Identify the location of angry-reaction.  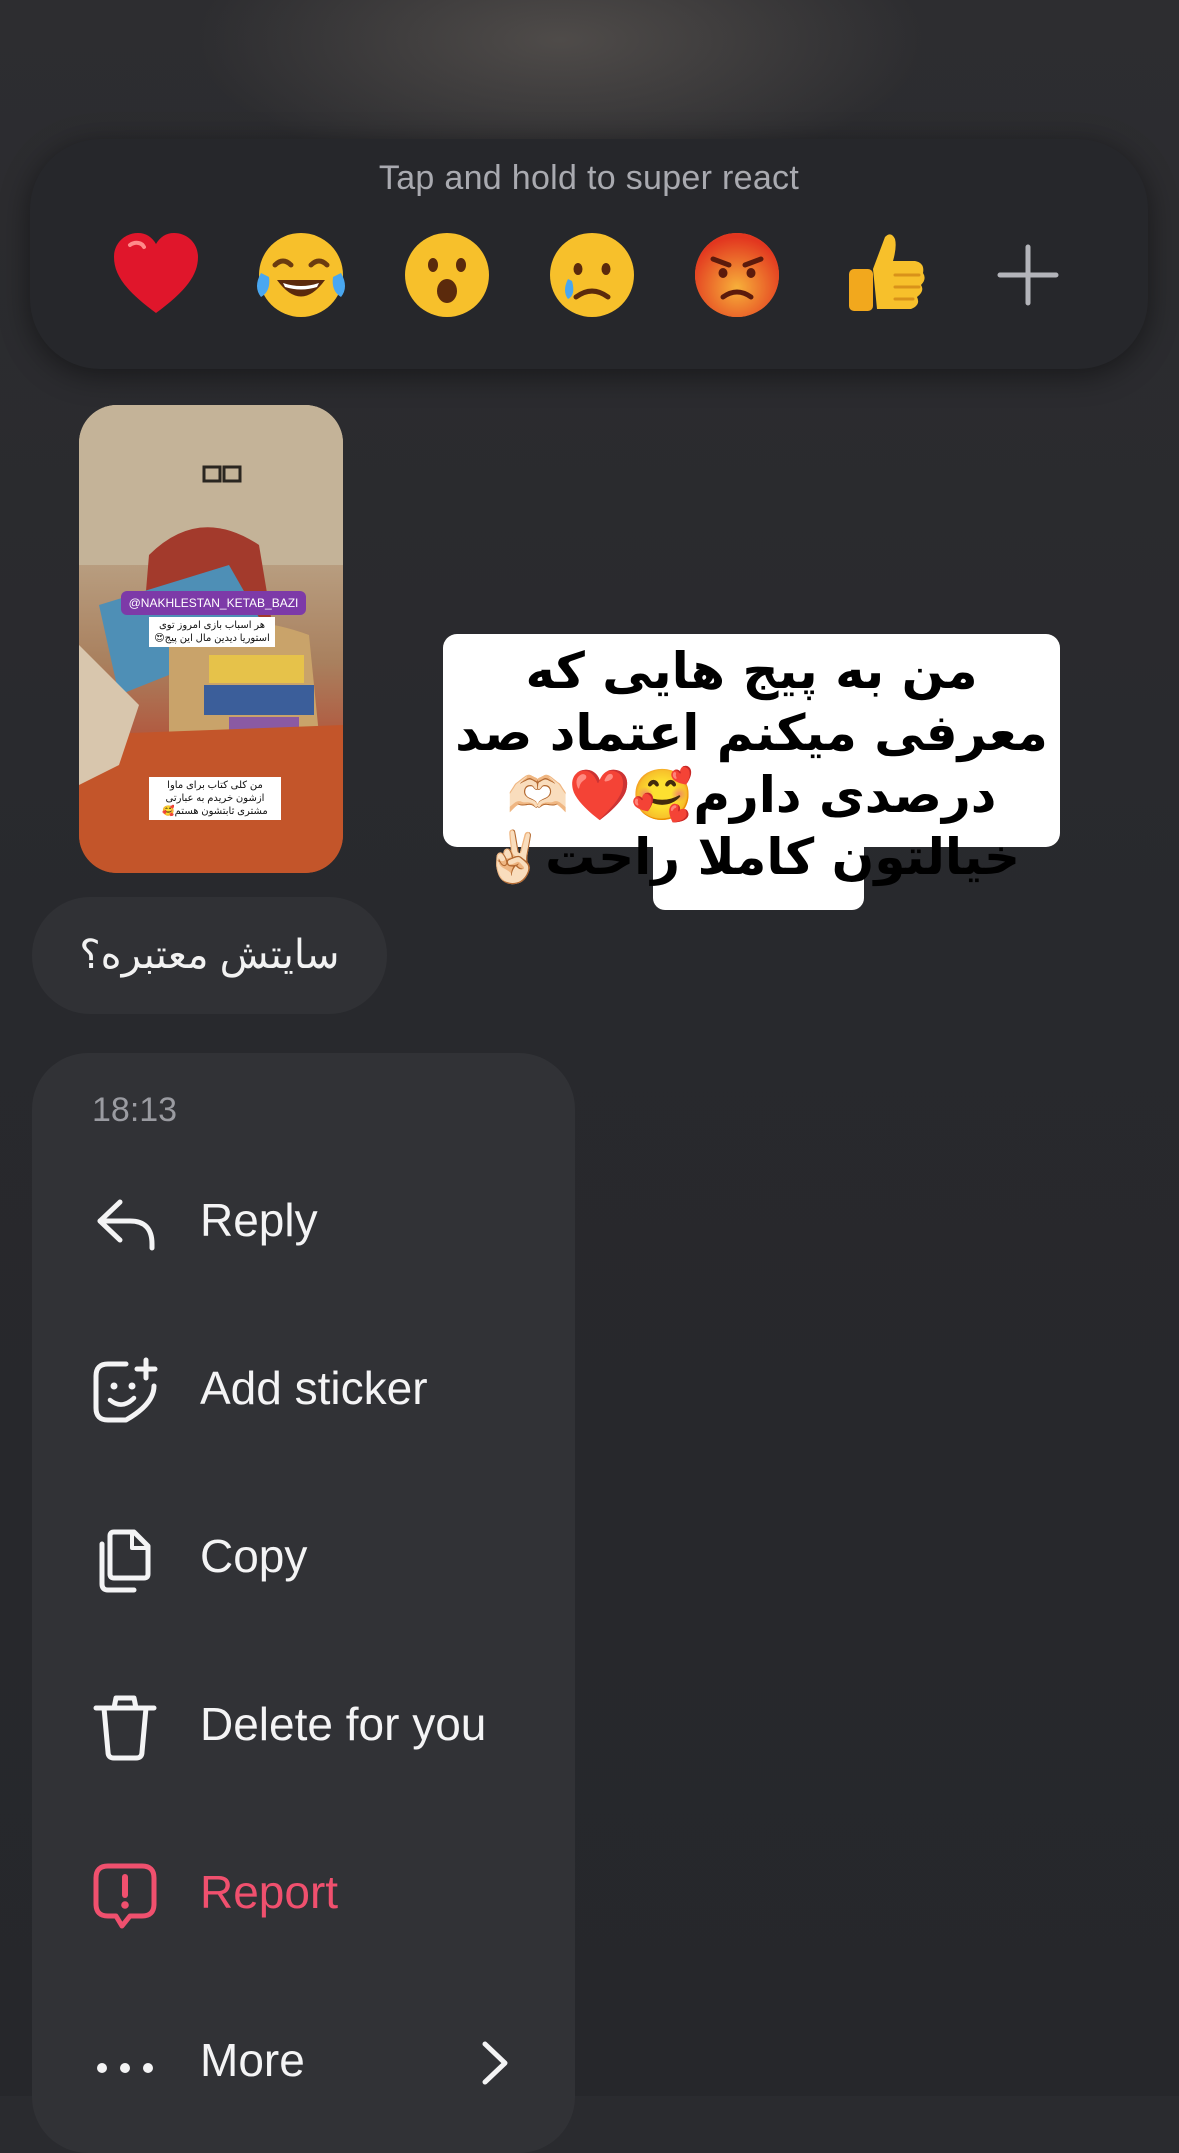
(737, 275).